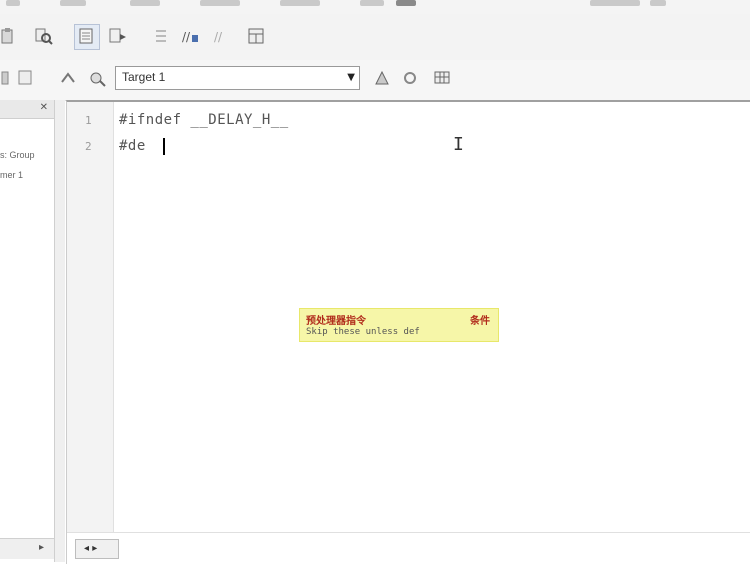 The height and width of the screenshot is (565, 750). Describe the element at coordinates (41, 547) in the screenshot. I see `chevron-right-icon: ▸` at that location.